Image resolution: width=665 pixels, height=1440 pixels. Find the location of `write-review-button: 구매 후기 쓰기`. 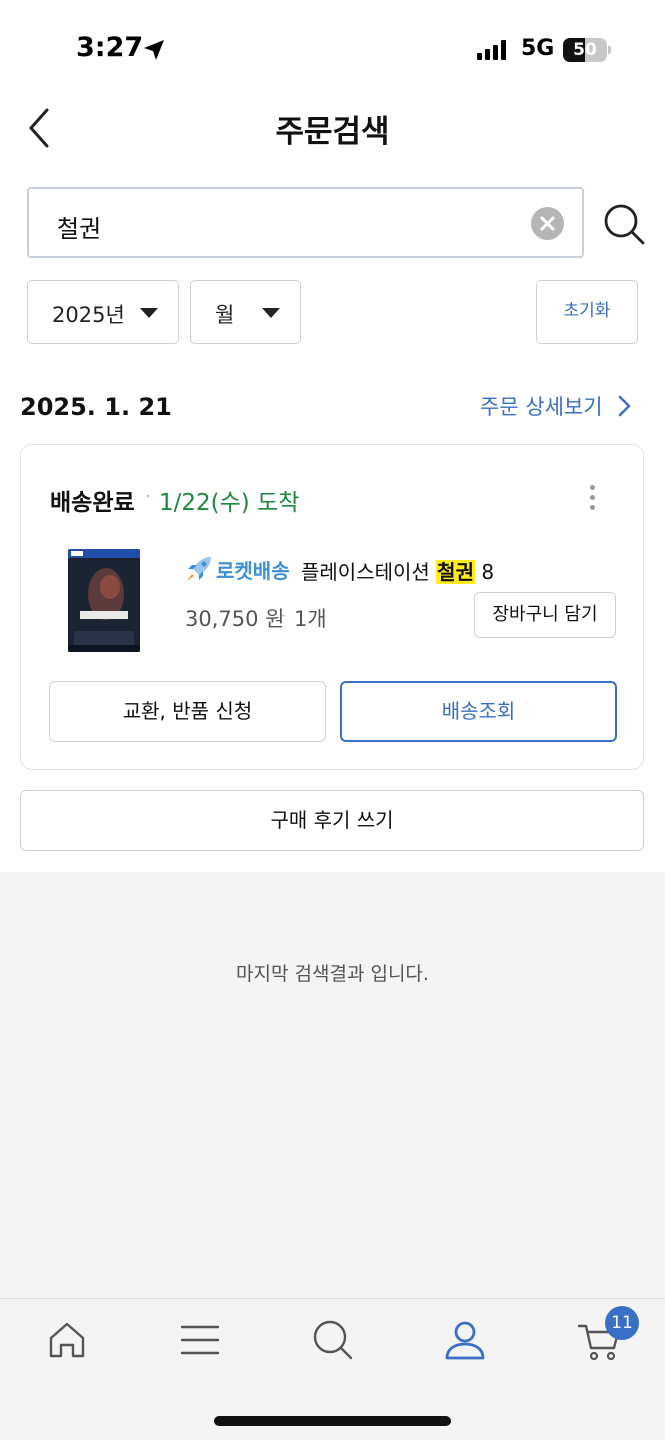

write-review-button: 구매 후기 쓰기 is located at coordinates (332, 820).